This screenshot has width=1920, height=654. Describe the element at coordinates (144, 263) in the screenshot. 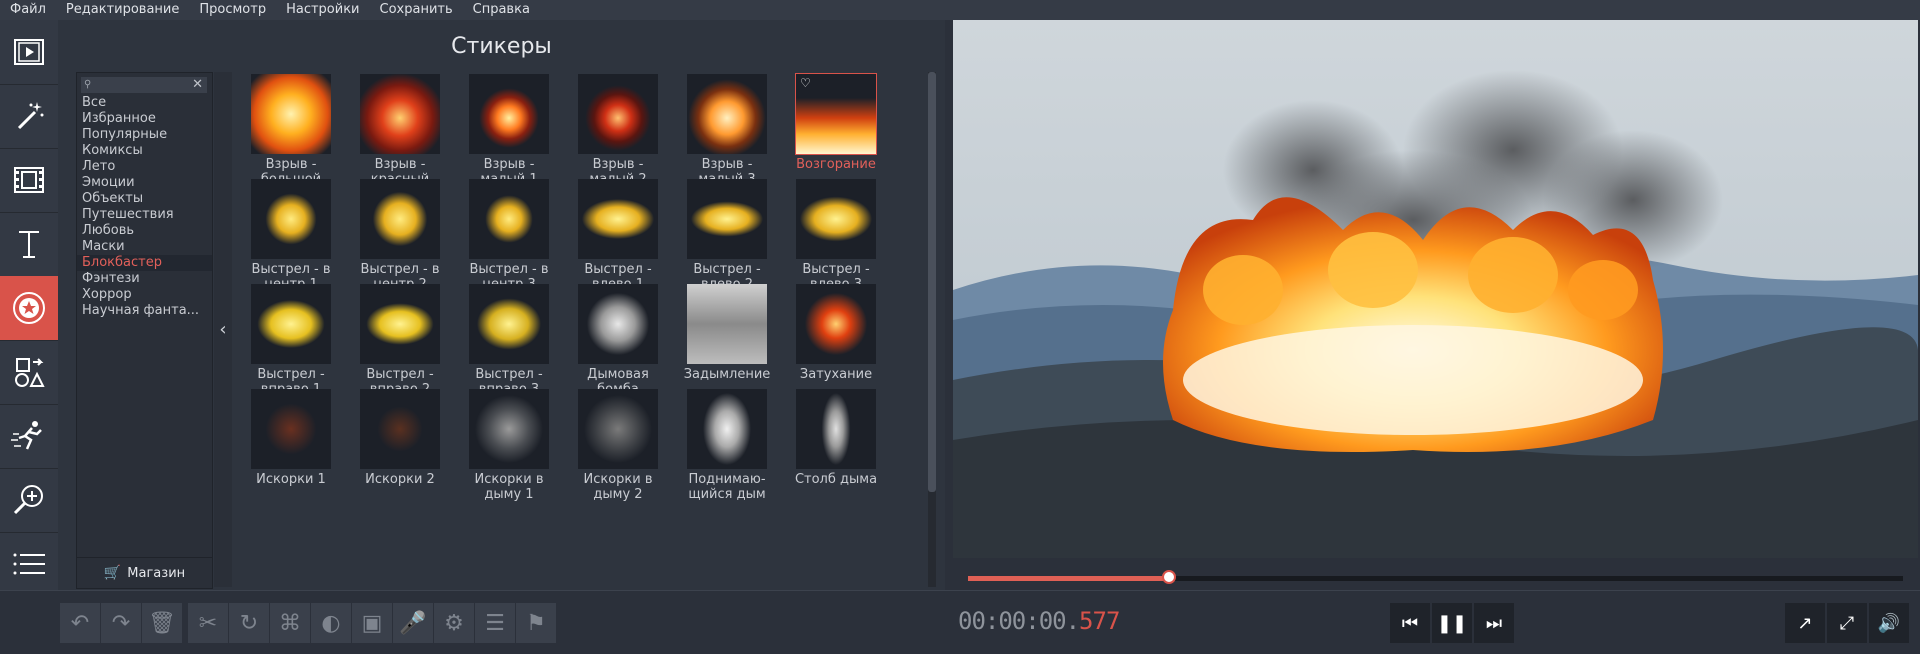

I see `category-item: Блокбастер` at that location.